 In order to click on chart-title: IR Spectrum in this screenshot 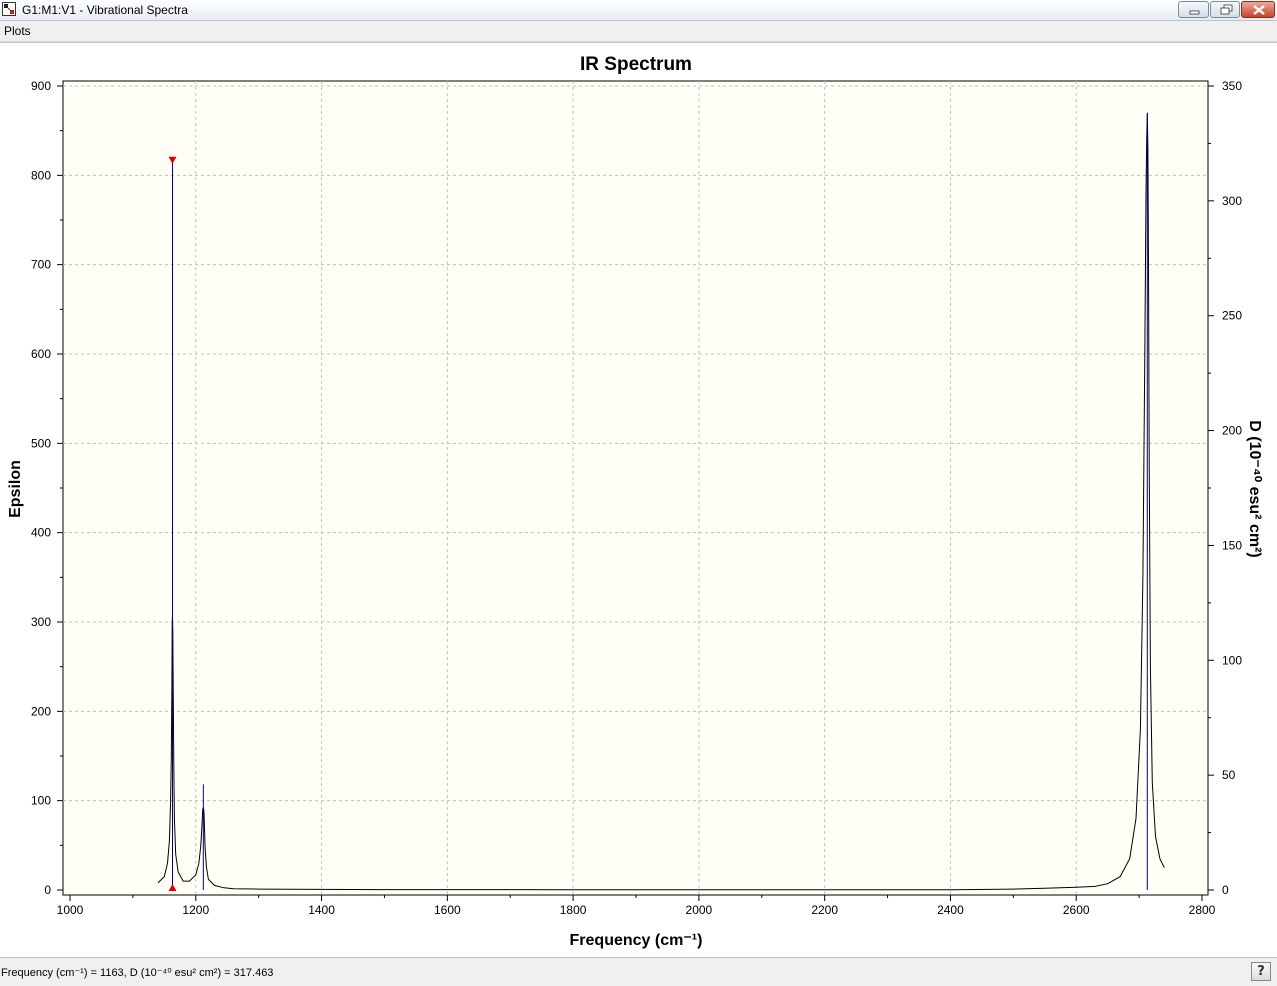, I will do `click(636, 64)`.